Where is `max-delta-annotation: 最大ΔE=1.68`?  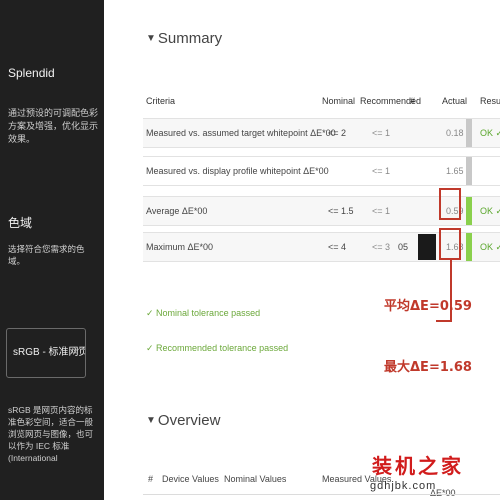
max-delta-annotation: 最大ΔE=1.68 is located at coordinates (428, 367).